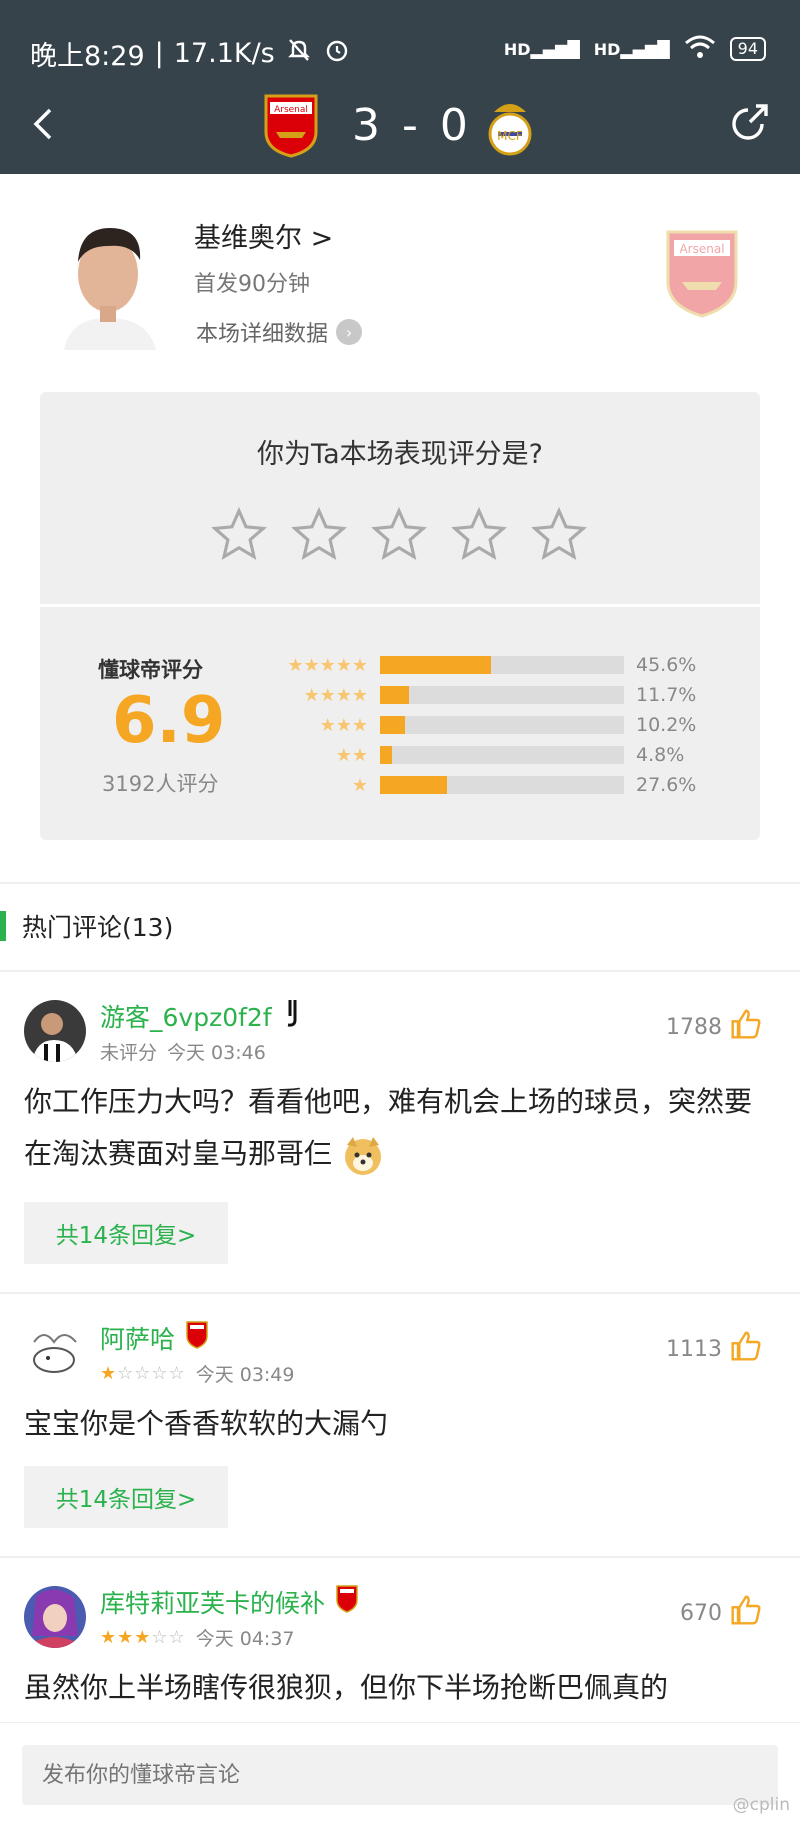  I want to click on distribution-row: ★★★★★ 45.6%, so click(505, 665).